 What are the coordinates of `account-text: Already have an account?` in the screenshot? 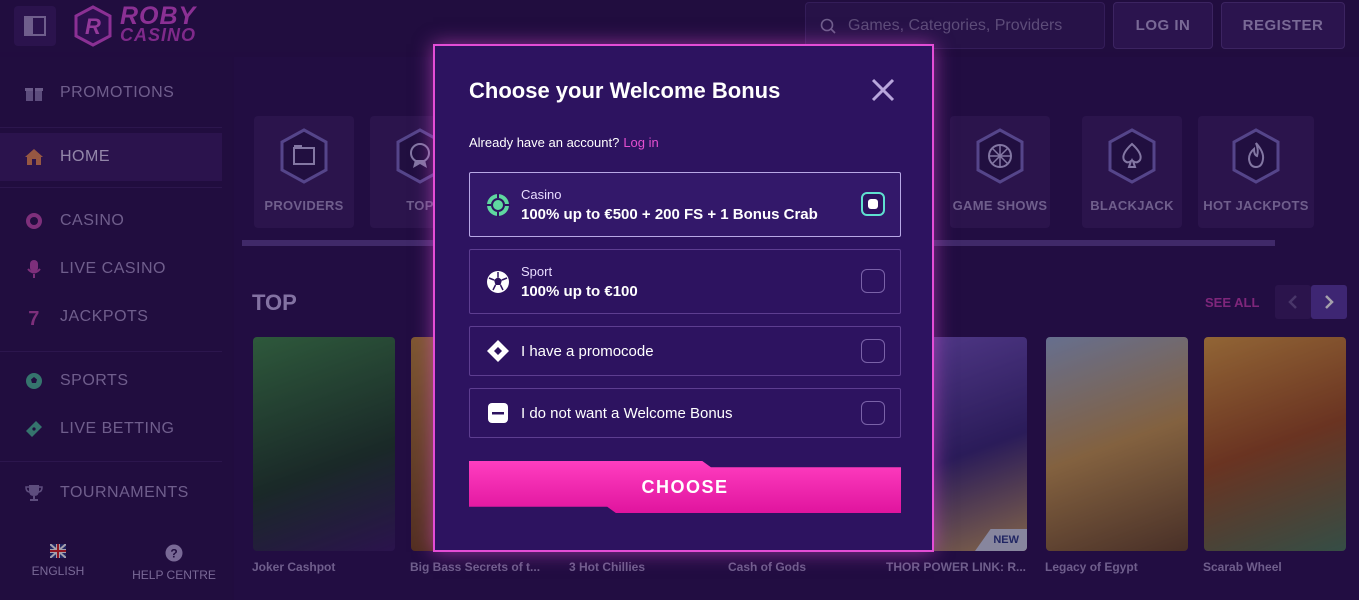 It's located at (544, 142).